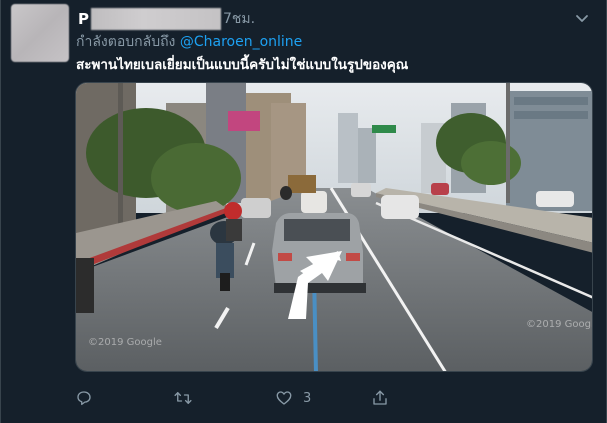  What do you see at coordinates (40, 33) in the screenshot?
I see `avatar` at bounding box center [40, 33].